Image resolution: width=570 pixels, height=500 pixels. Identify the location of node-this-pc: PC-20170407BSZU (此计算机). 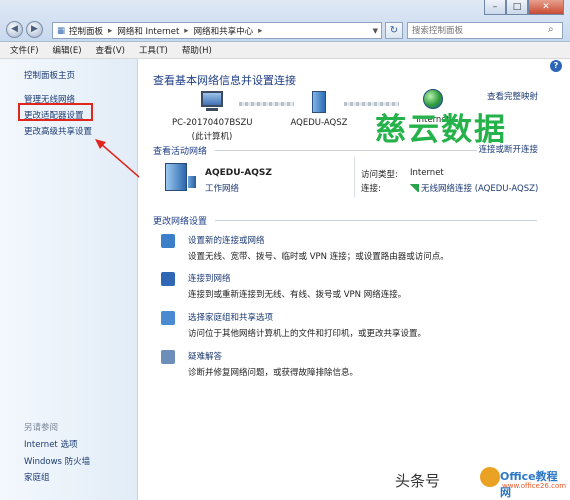
(212, 116).